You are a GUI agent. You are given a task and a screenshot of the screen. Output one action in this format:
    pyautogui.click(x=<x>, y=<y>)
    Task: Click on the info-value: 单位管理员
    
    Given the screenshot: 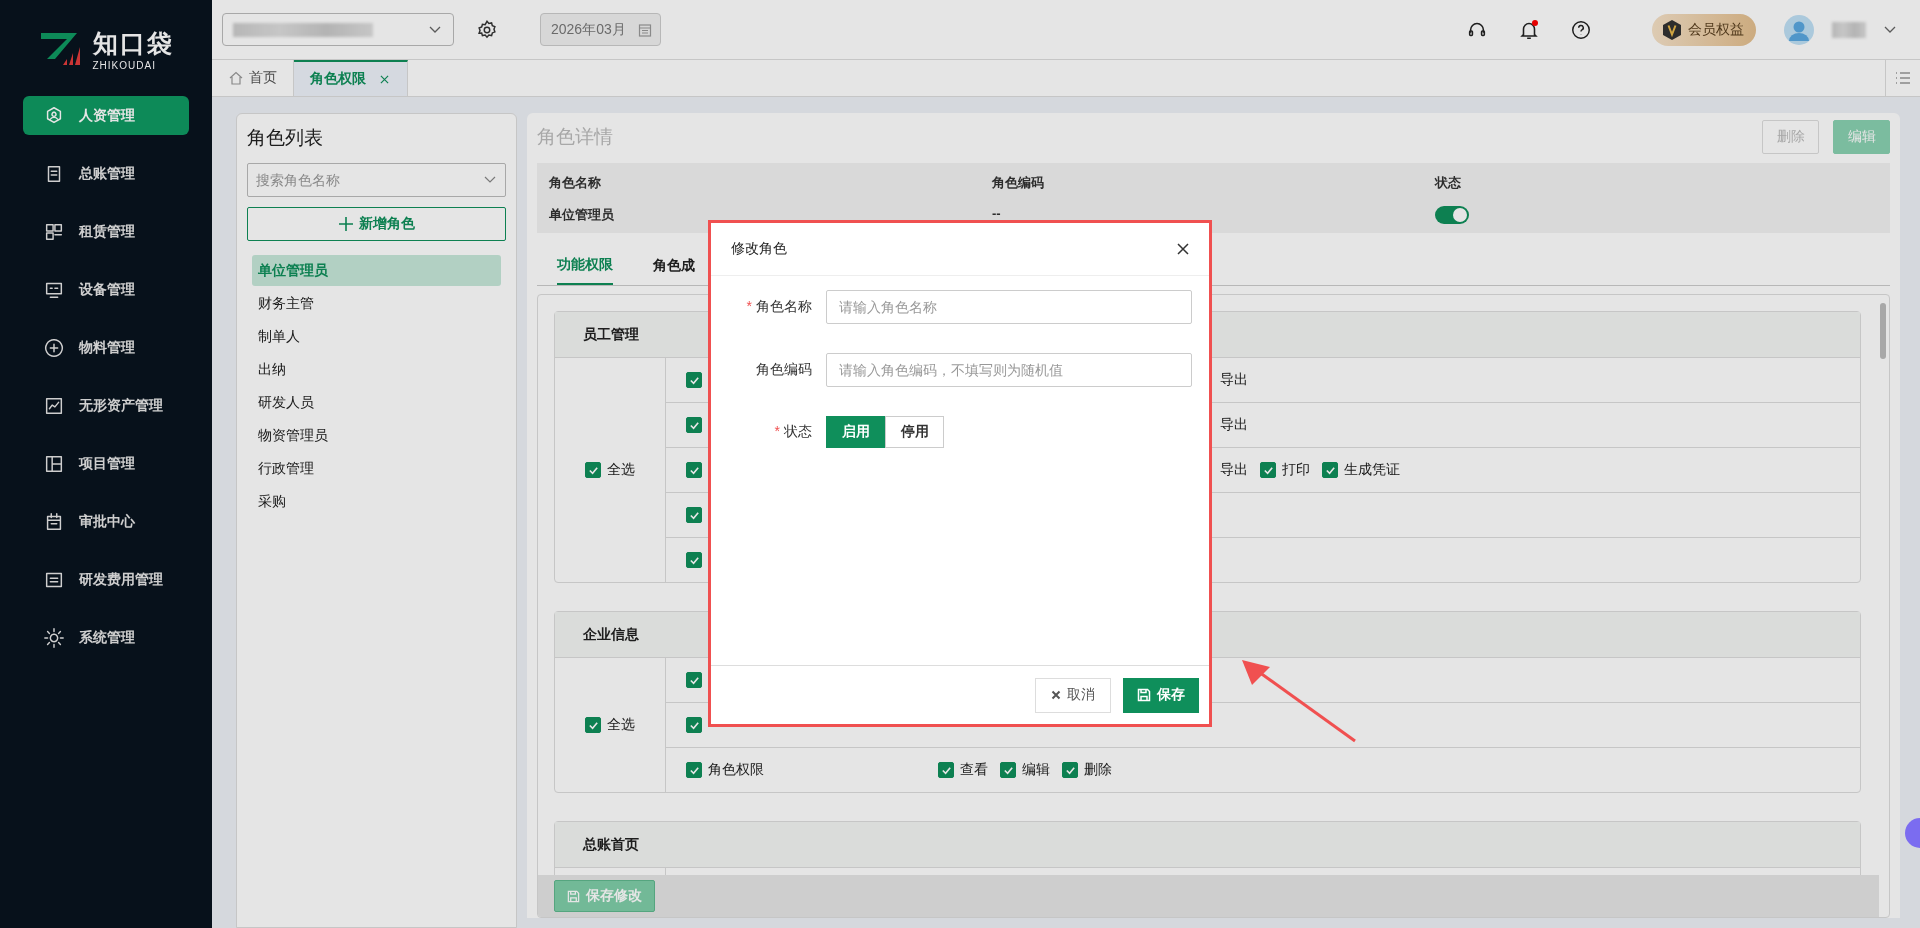 What is the action you would take?
    pyautogui.click(x=582, y=215)
    